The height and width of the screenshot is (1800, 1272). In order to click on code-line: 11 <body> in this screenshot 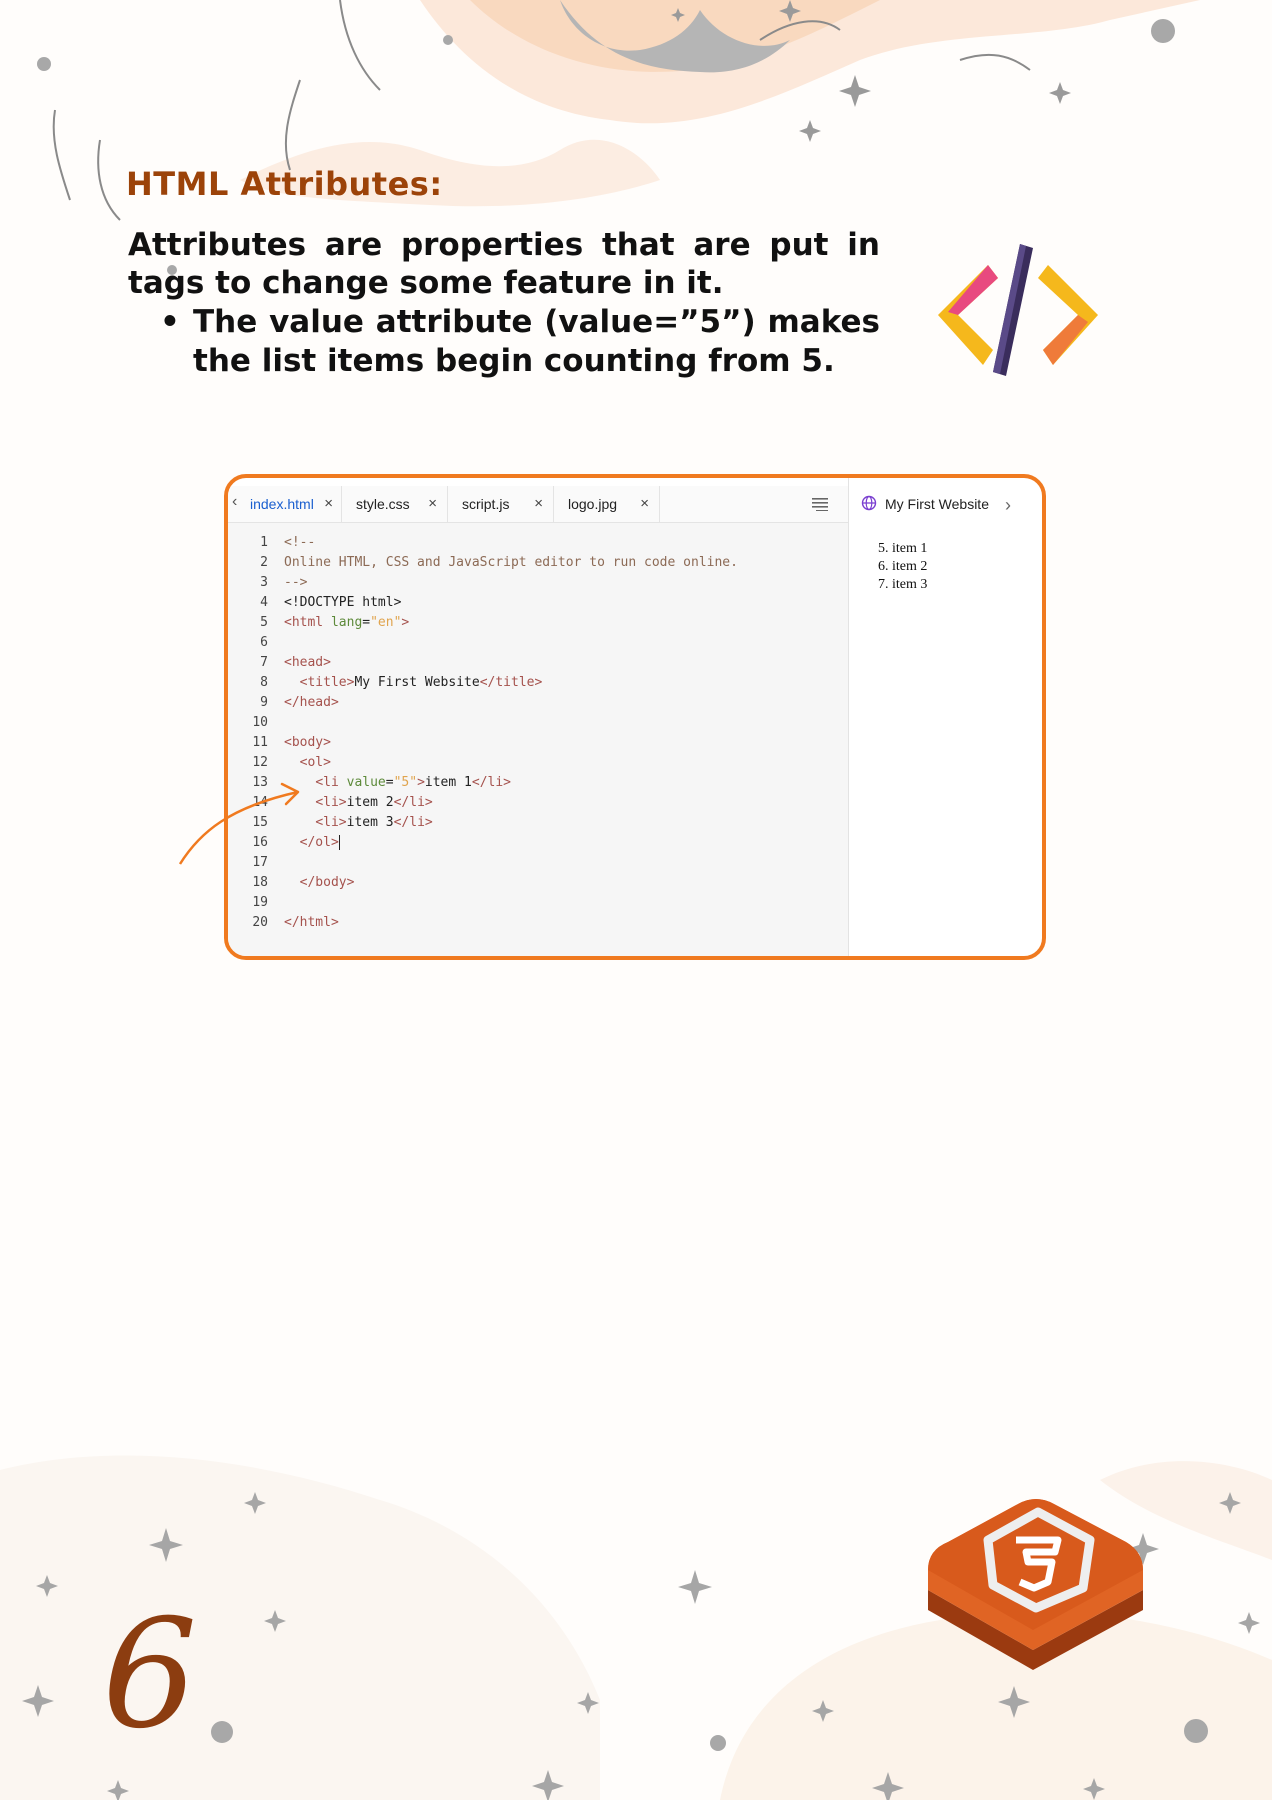, I will do `click(291, 742)`.